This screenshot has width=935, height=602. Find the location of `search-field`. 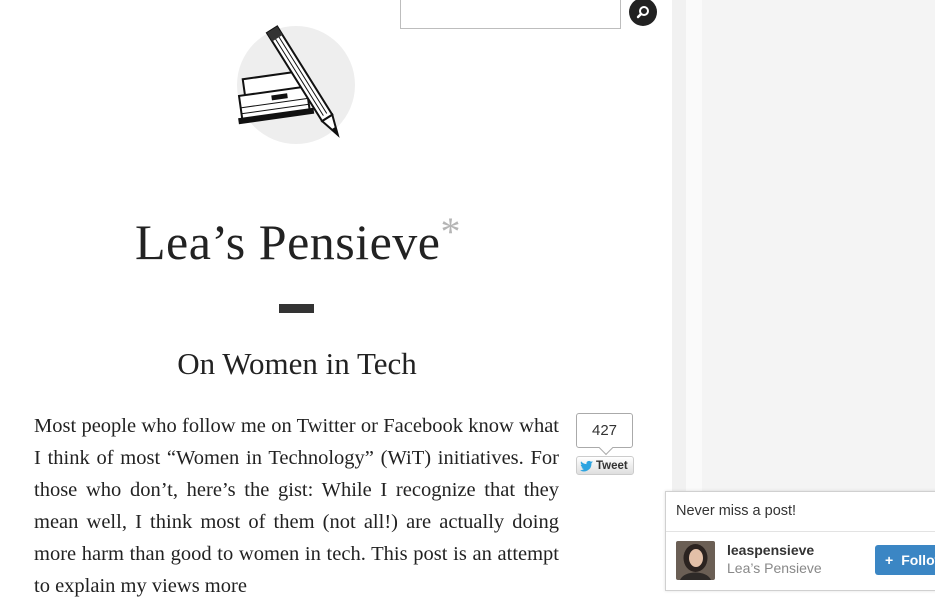

search-field is located at coordinates (510, 14).